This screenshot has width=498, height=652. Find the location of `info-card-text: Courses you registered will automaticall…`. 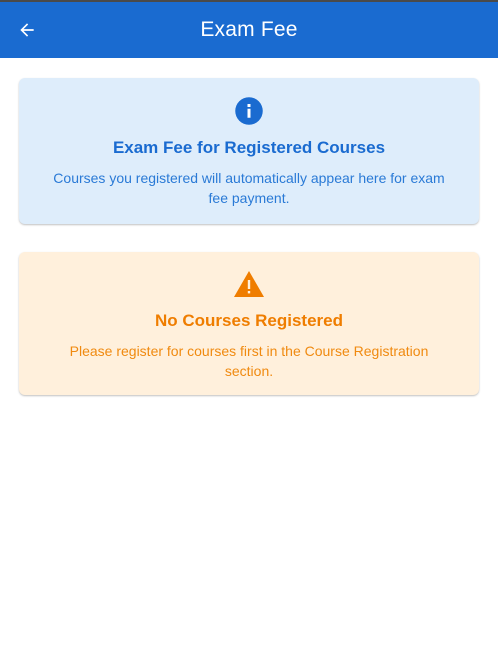

info-card-text: Courses you registered will automaticall… is located at coordinates (249, 188).